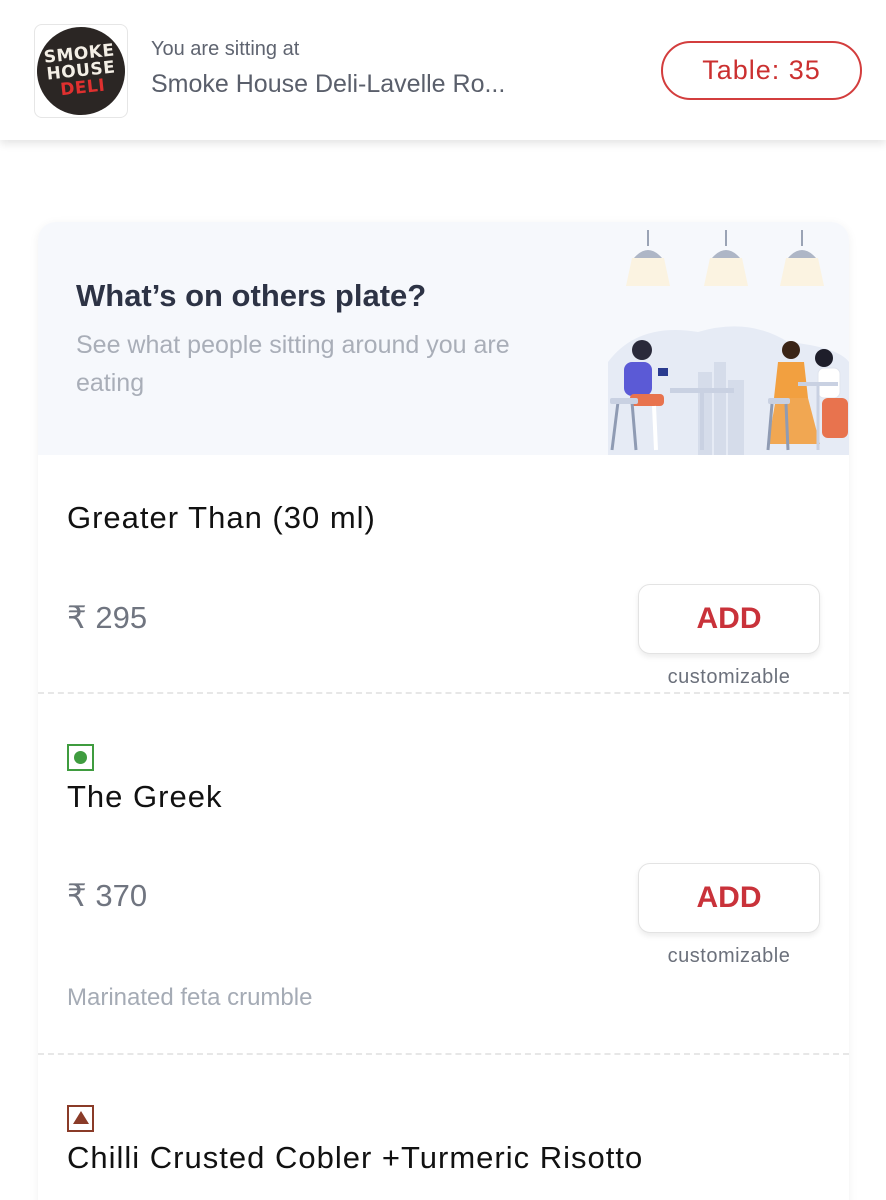 The height and width of the screenshot is (1200, 886). What do you see at coordinates (107, 617) in the screenshot?
I see `menu-item-price: ₹ 295` at bounding box center [107, 617].